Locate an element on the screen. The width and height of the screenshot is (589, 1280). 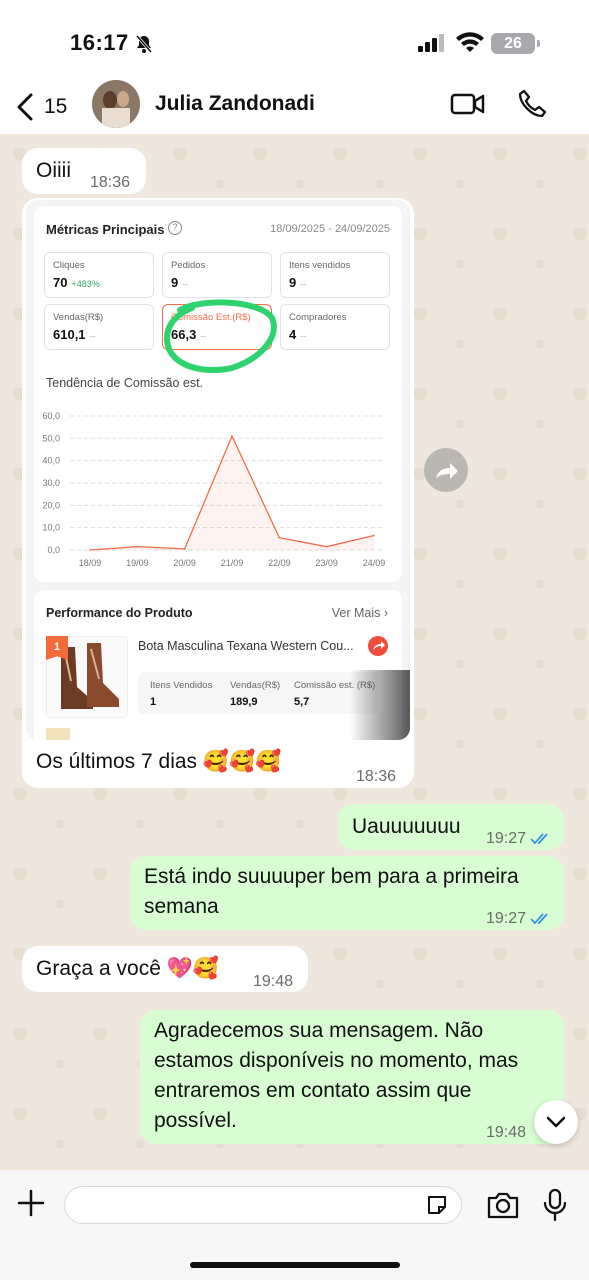
scroll-to-bottom-button is located at coordinates (556, 1122).